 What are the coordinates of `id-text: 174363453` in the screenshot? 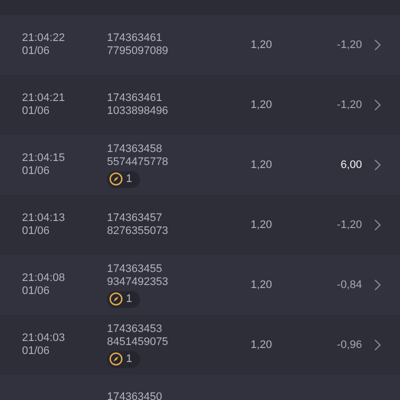 It's located at (135, 329).